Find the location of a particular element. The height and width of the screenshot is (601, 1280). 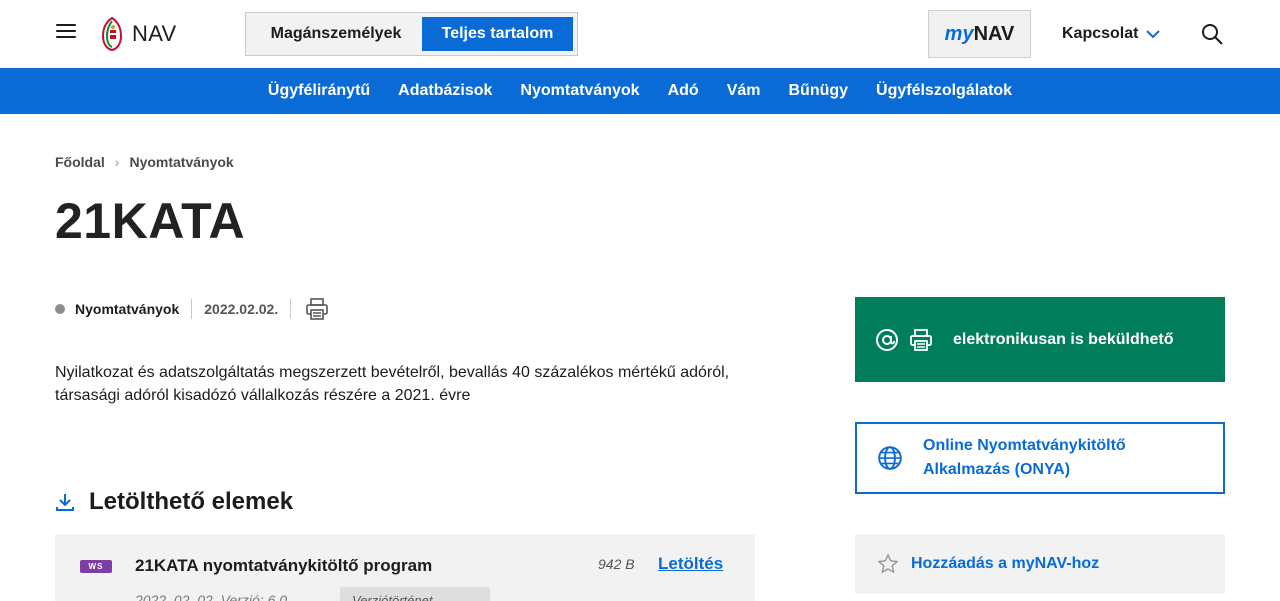

breadcrumb: Főoldal › Nyomtatványok is located at coordinates (144, 162).